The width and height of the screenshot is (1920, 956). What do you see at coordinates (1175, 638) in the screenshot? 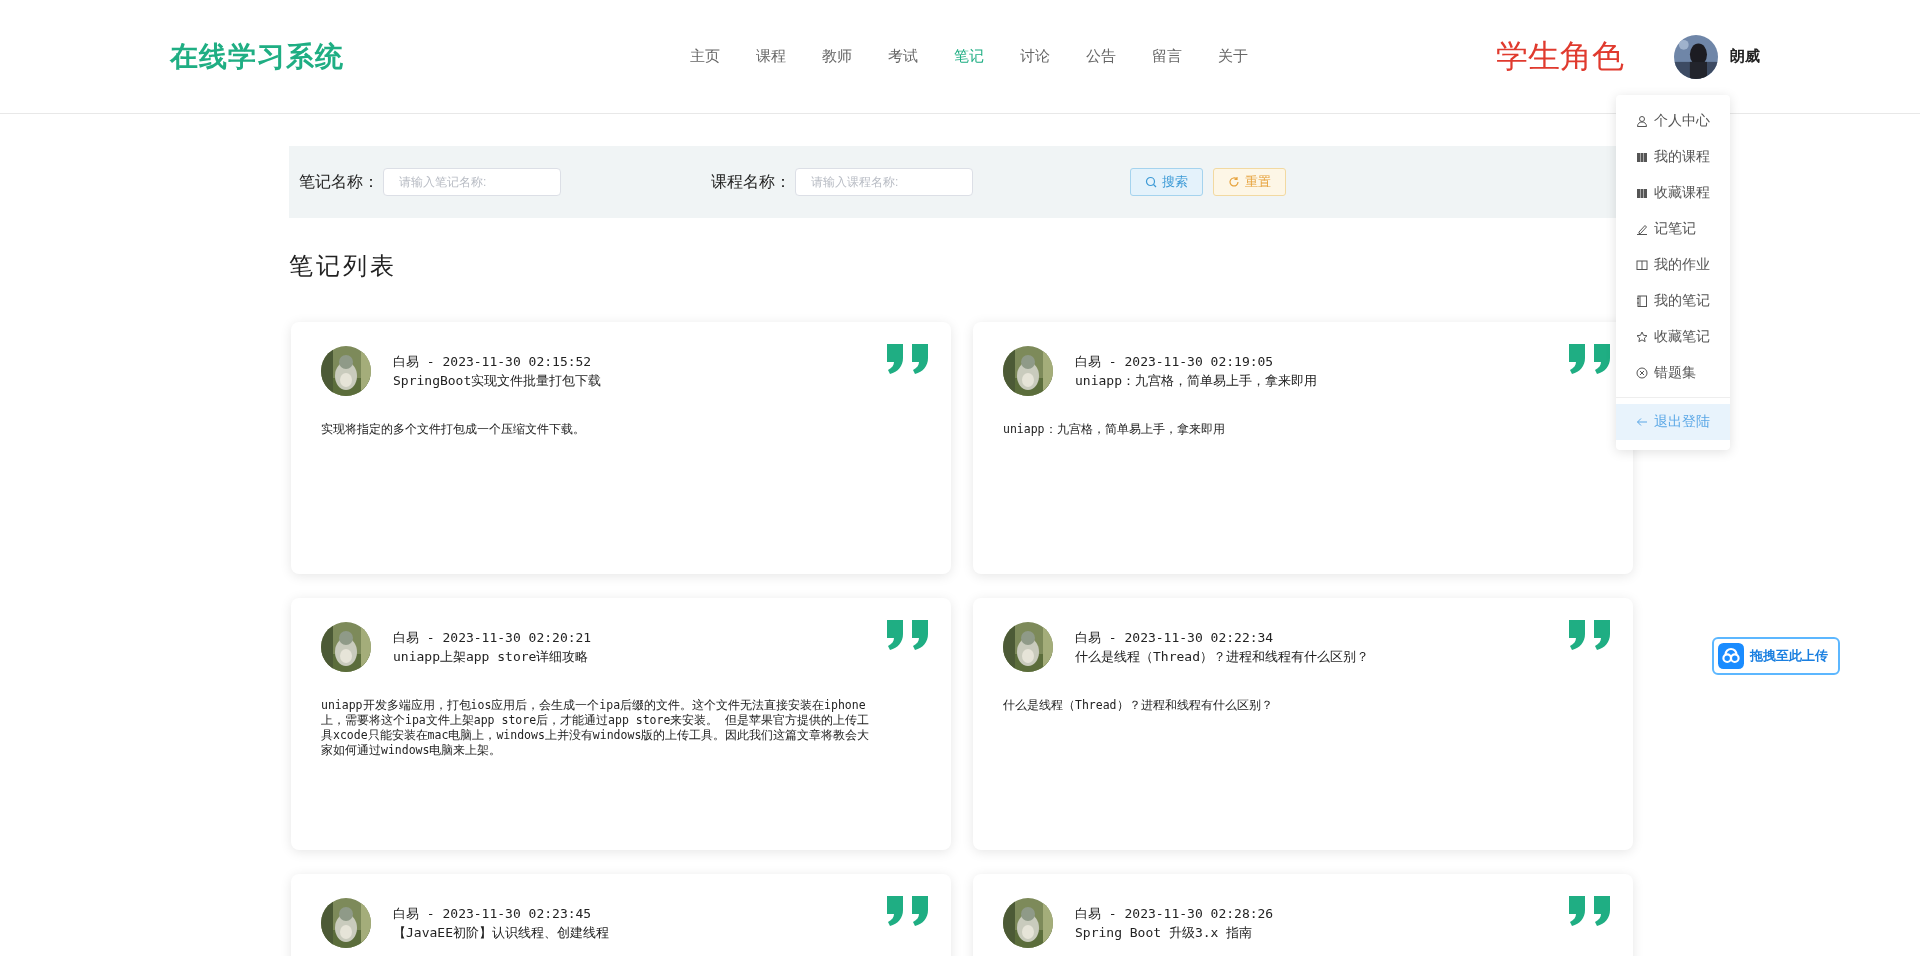
I see `note-author-date: 白易 - 2023-11-30 02:22:34` at bounding box center [1175, 638].